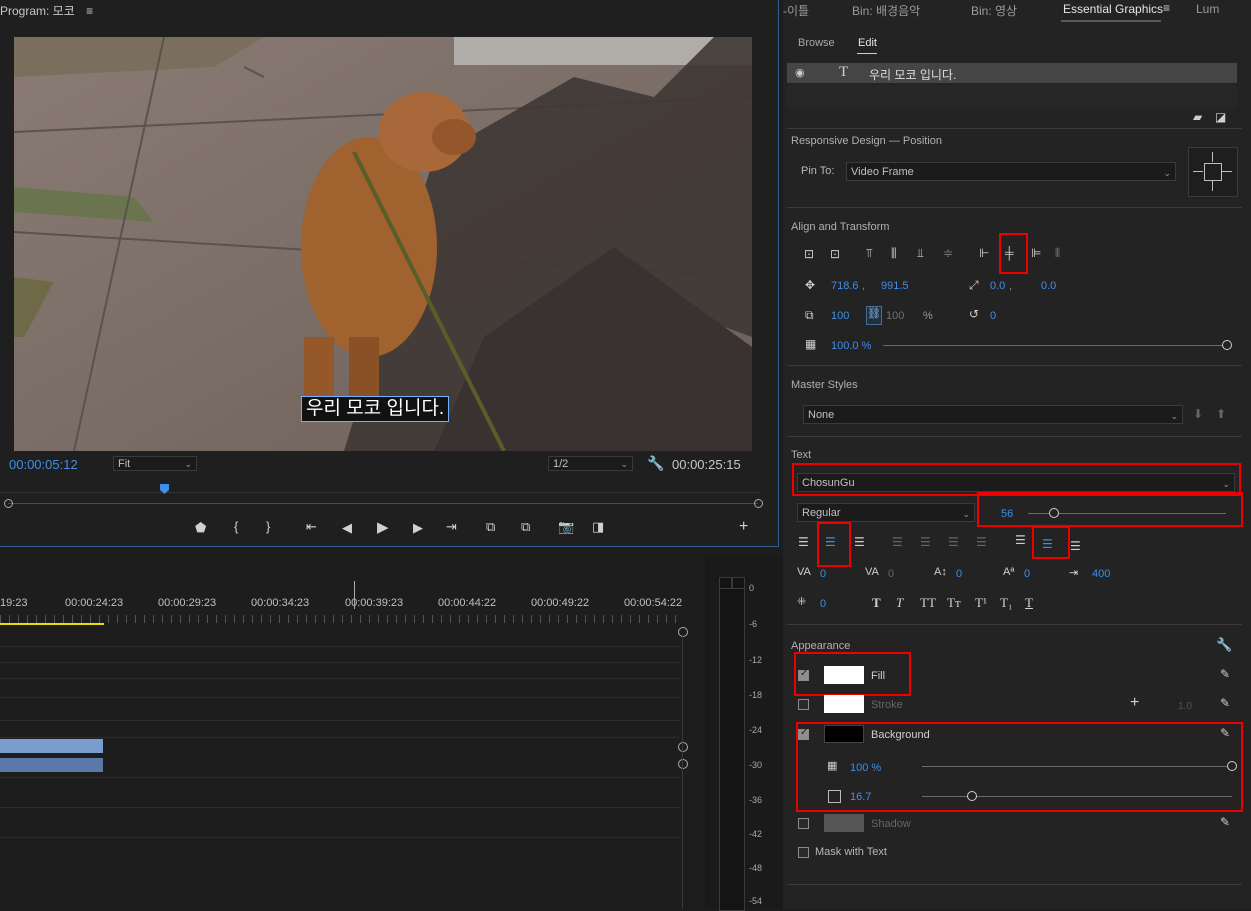 Image resolution: width=1251 pixels, height=911 pixels. What do you see at coordinates (844, 675) in the screenshot?
I see `fill-color-swatch` at bounding box center [844, 675].